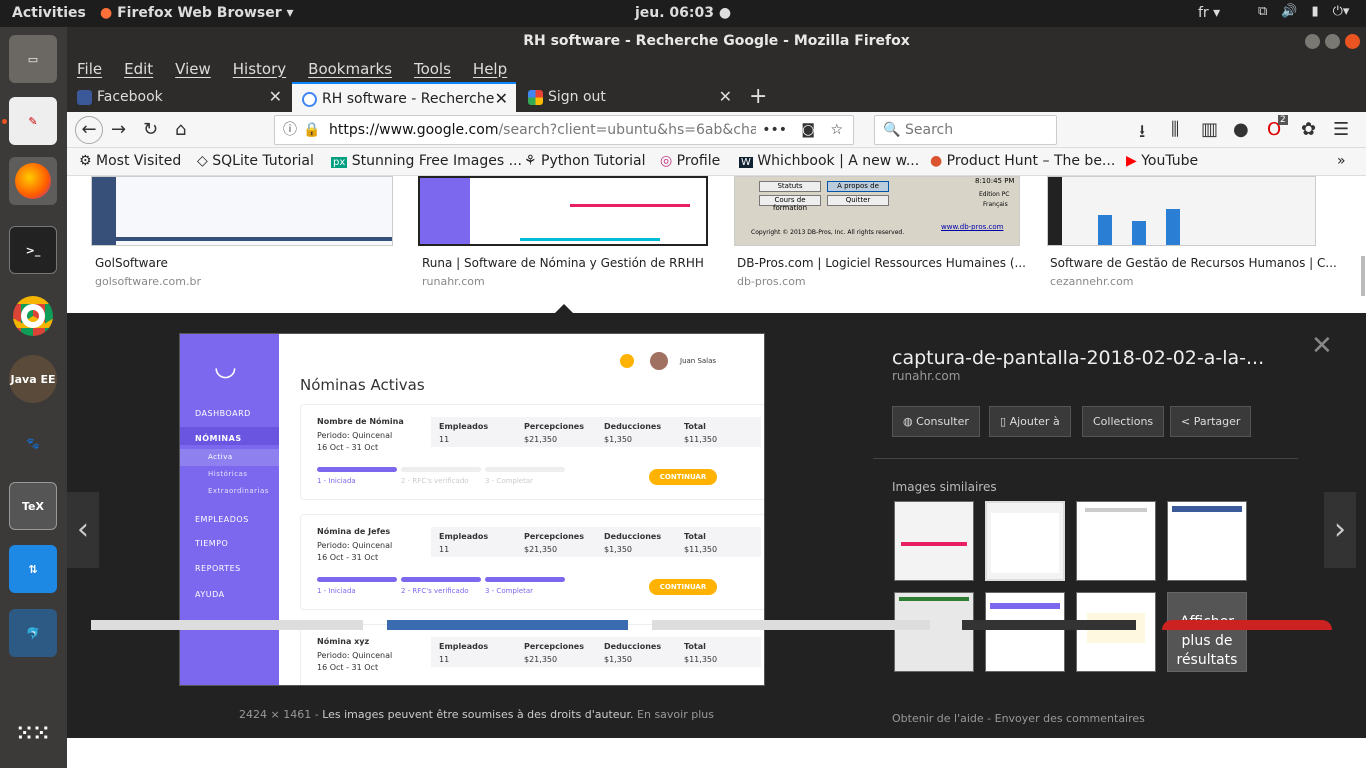 The height and width of the screenshot is (768, 1366). Describe the element at coordinates (1322, 346) in the screenshot. I see `close-preview-icon: ✕` at that location.